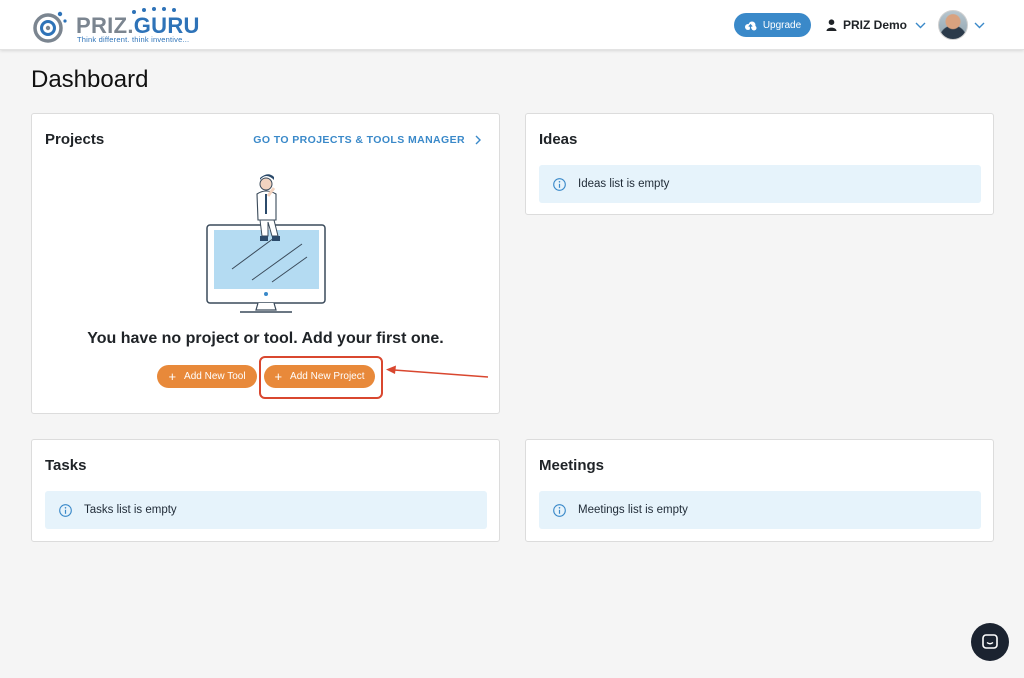 This screenshot has height=678, width=1024. I want to click on logo-dots-icon, so click(154, 10).